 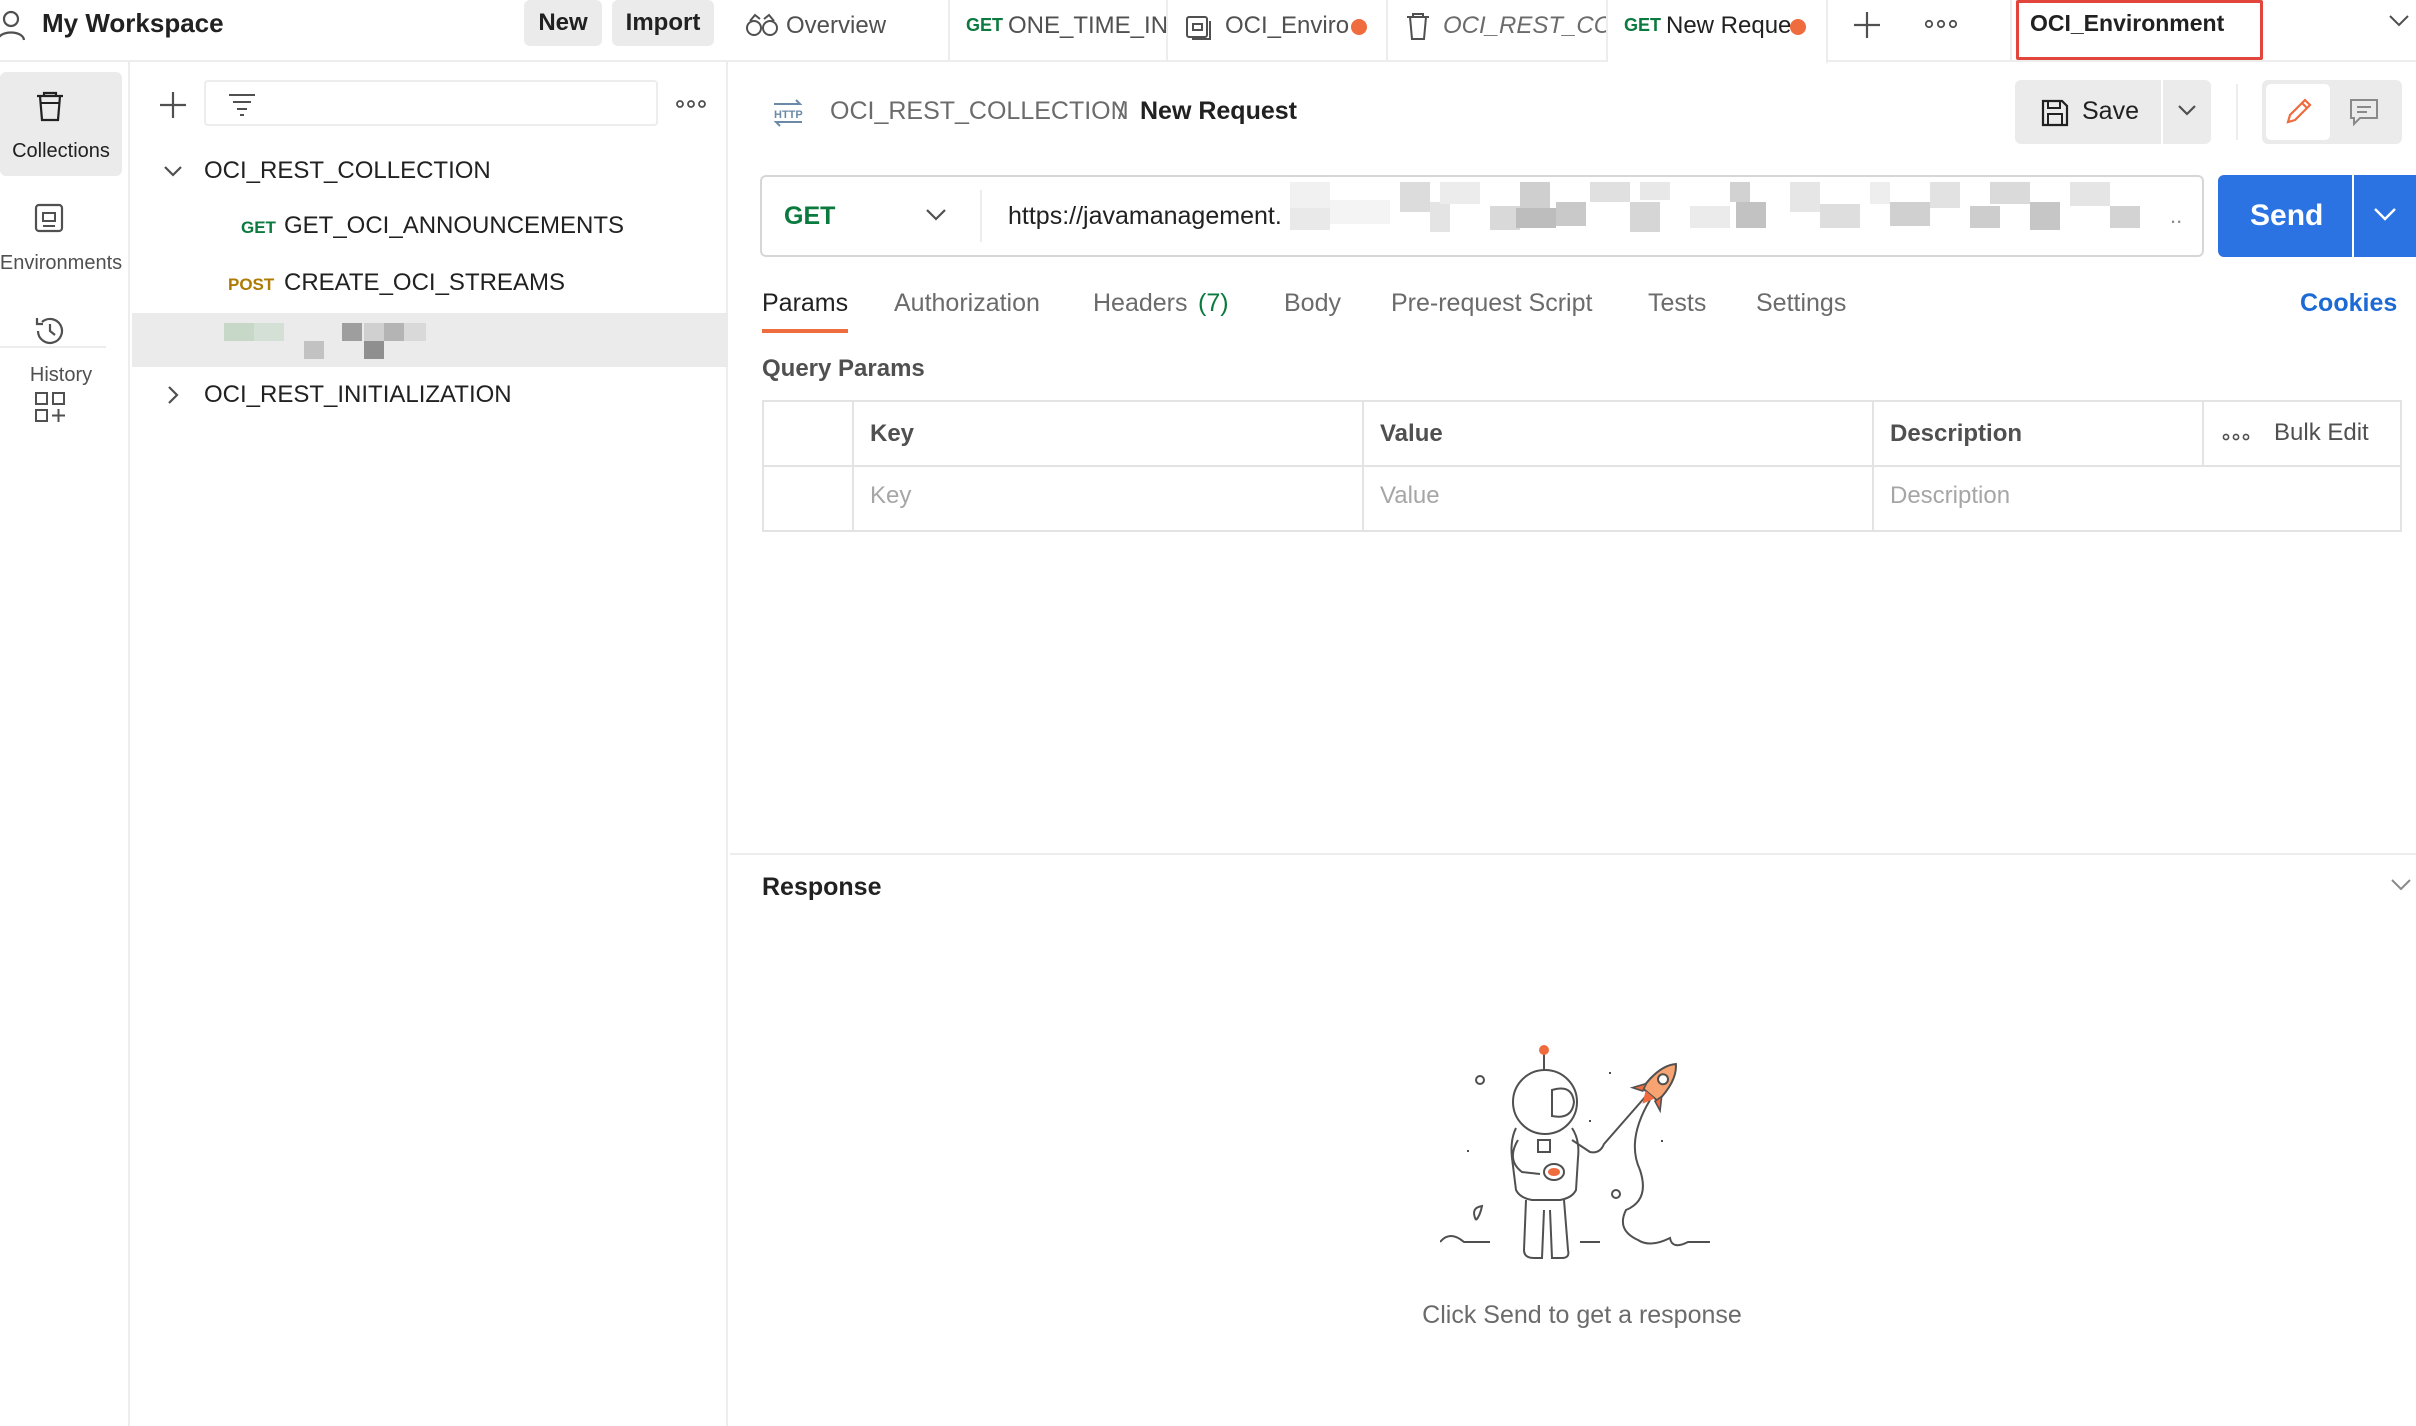 I want to click on tab-oci-rest-collection: OCI_REST_CC, so click(x=1498, y=31).